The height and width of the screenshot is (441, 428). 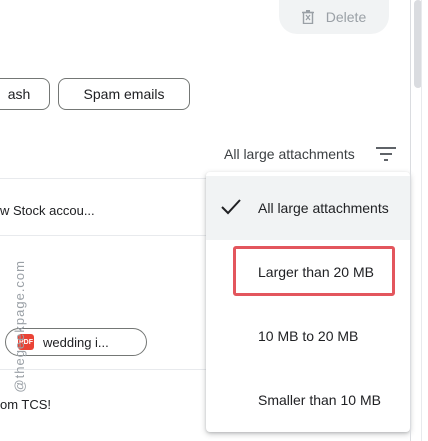 What do you see at coordinates (346, 17) in the screenshot?
I see `delete-label: Delete` at bounding box center [346, 17].